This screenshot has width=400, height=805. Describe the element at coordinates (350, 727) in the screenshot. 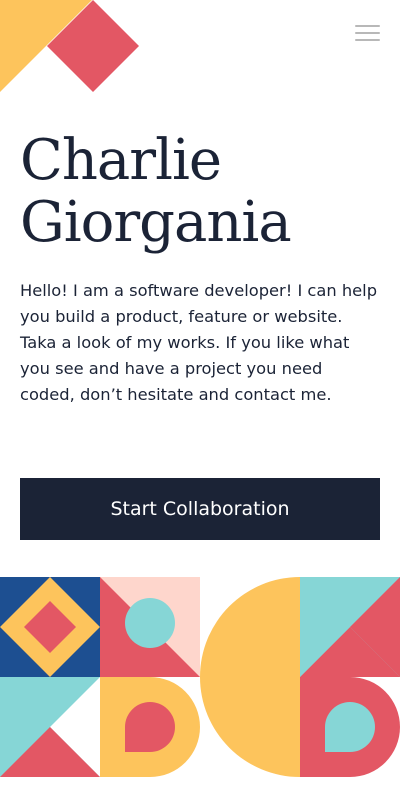

I see `pattern-teal-drop` at that location.